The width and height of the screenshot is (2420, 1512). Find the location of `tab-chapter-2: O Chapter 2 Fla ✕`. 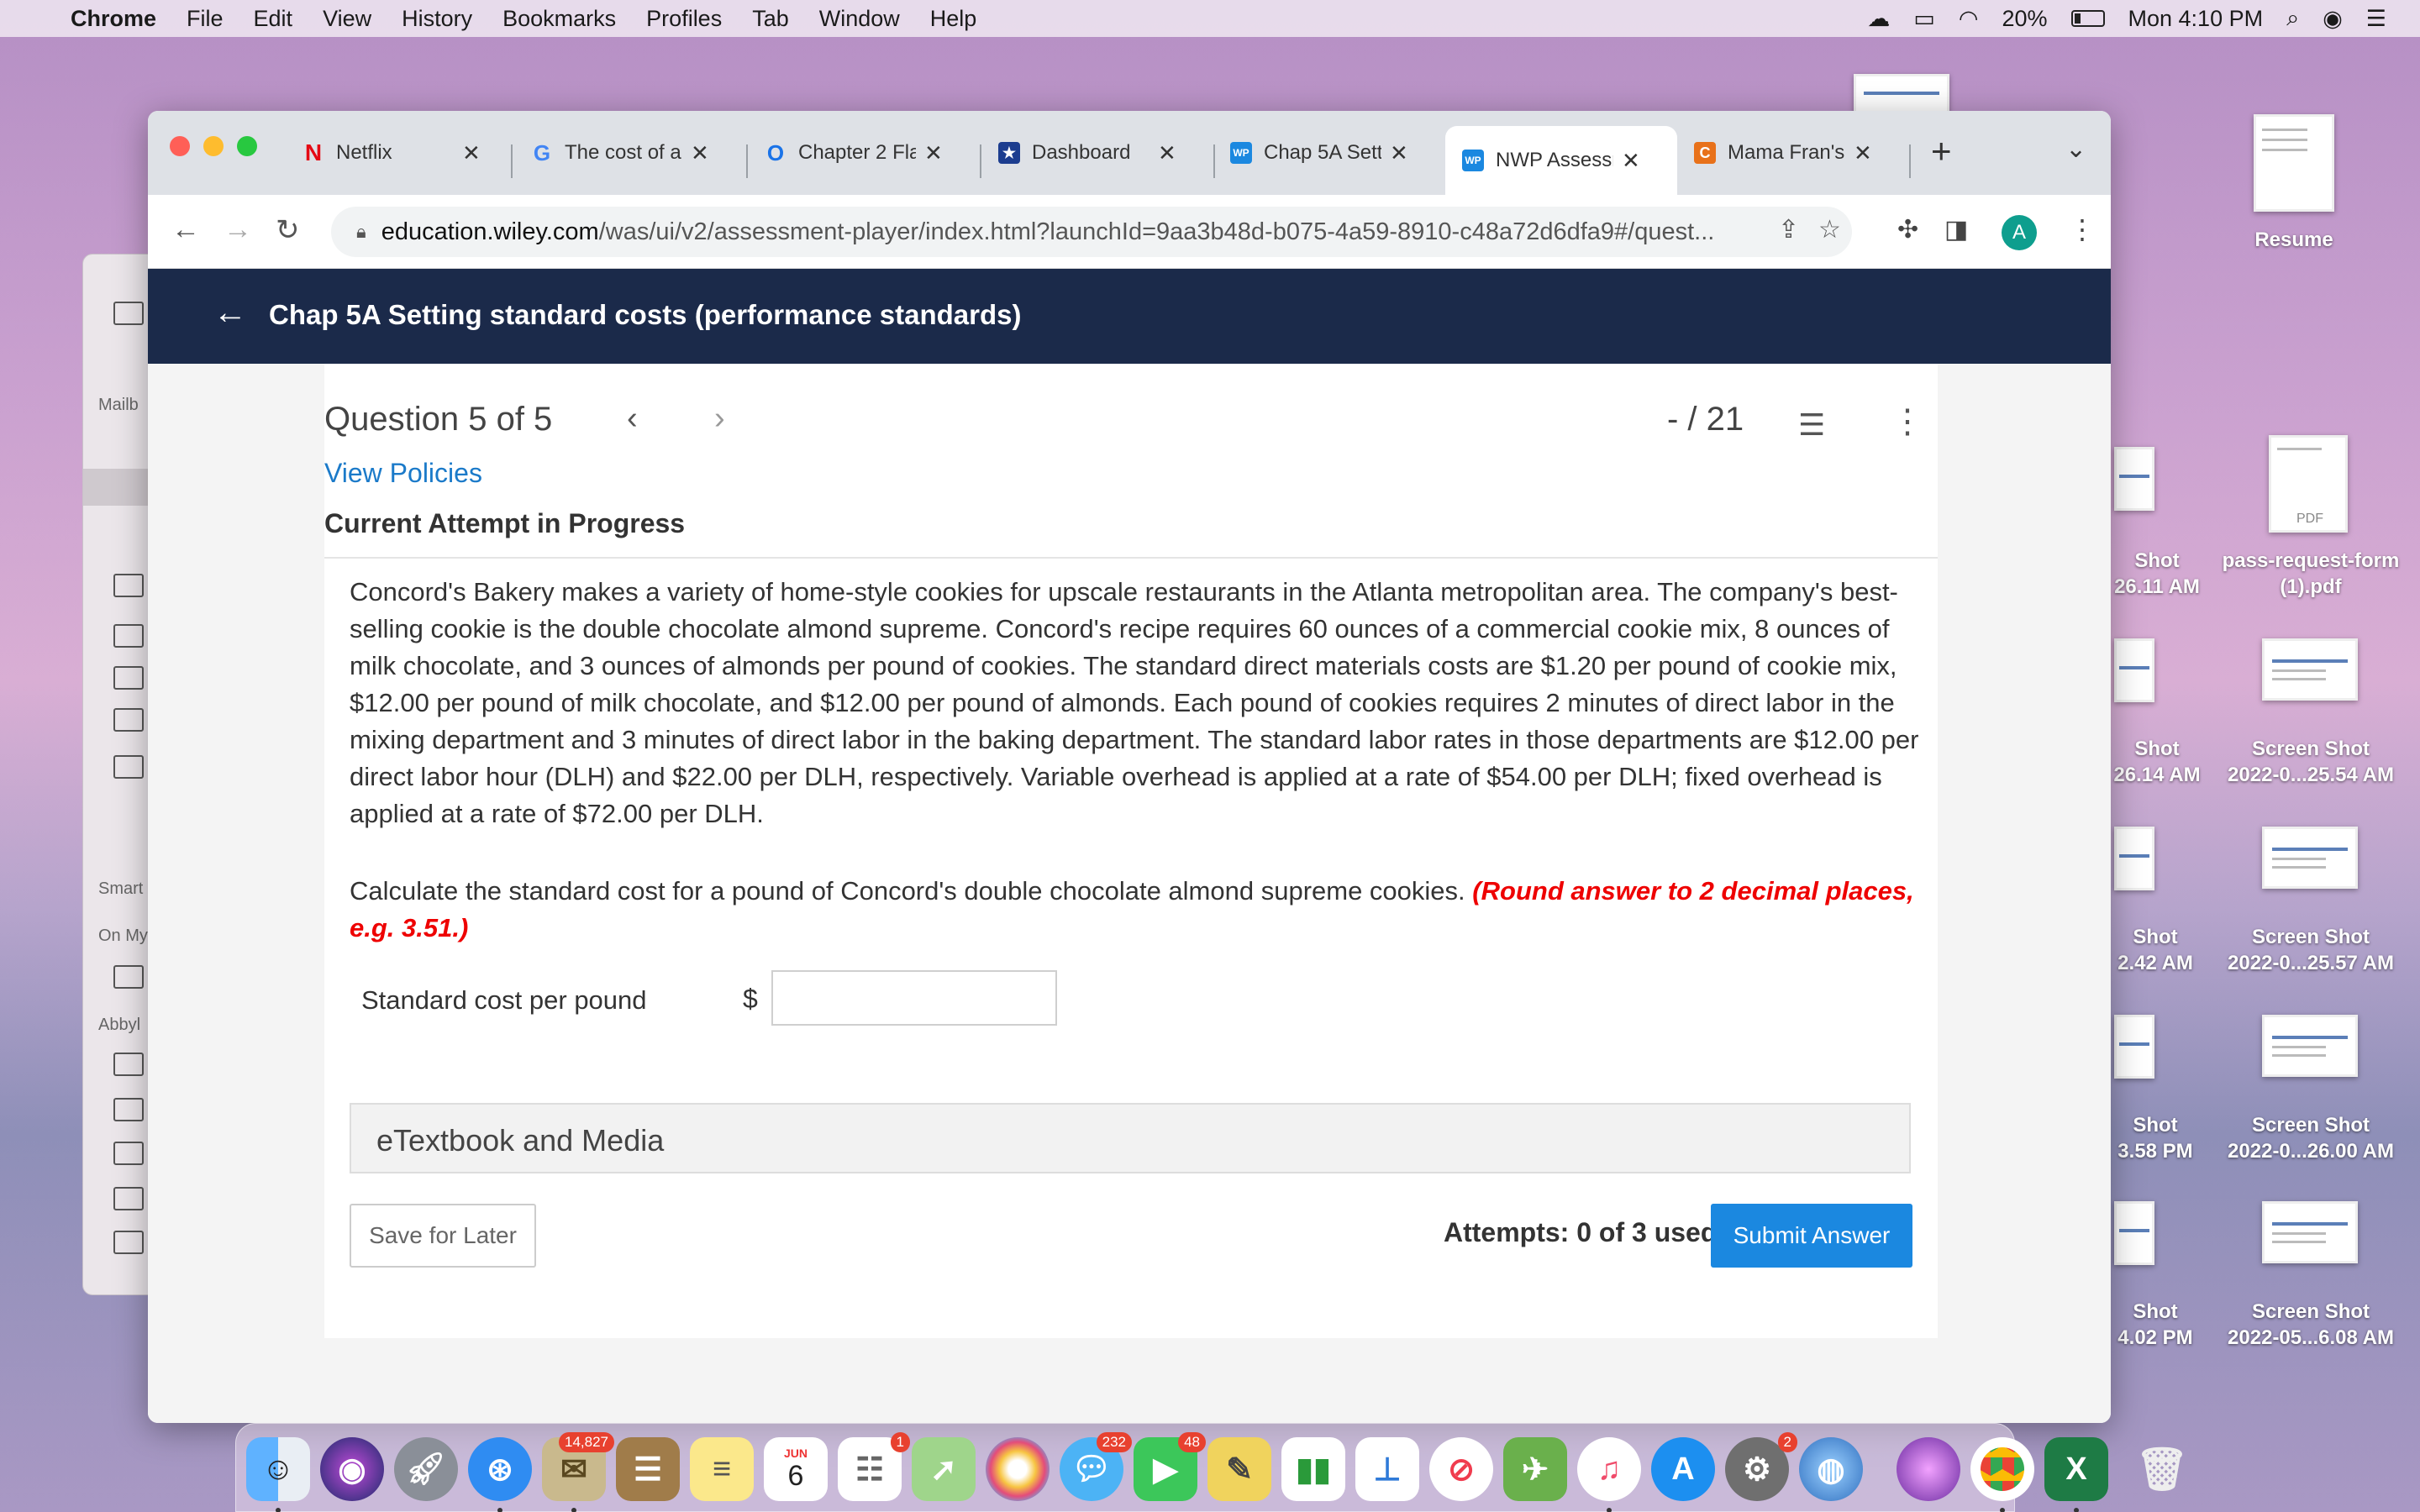

tab-chapter-2: O Chapter 2 Fla ✕ is located at coordinates (869, 153).